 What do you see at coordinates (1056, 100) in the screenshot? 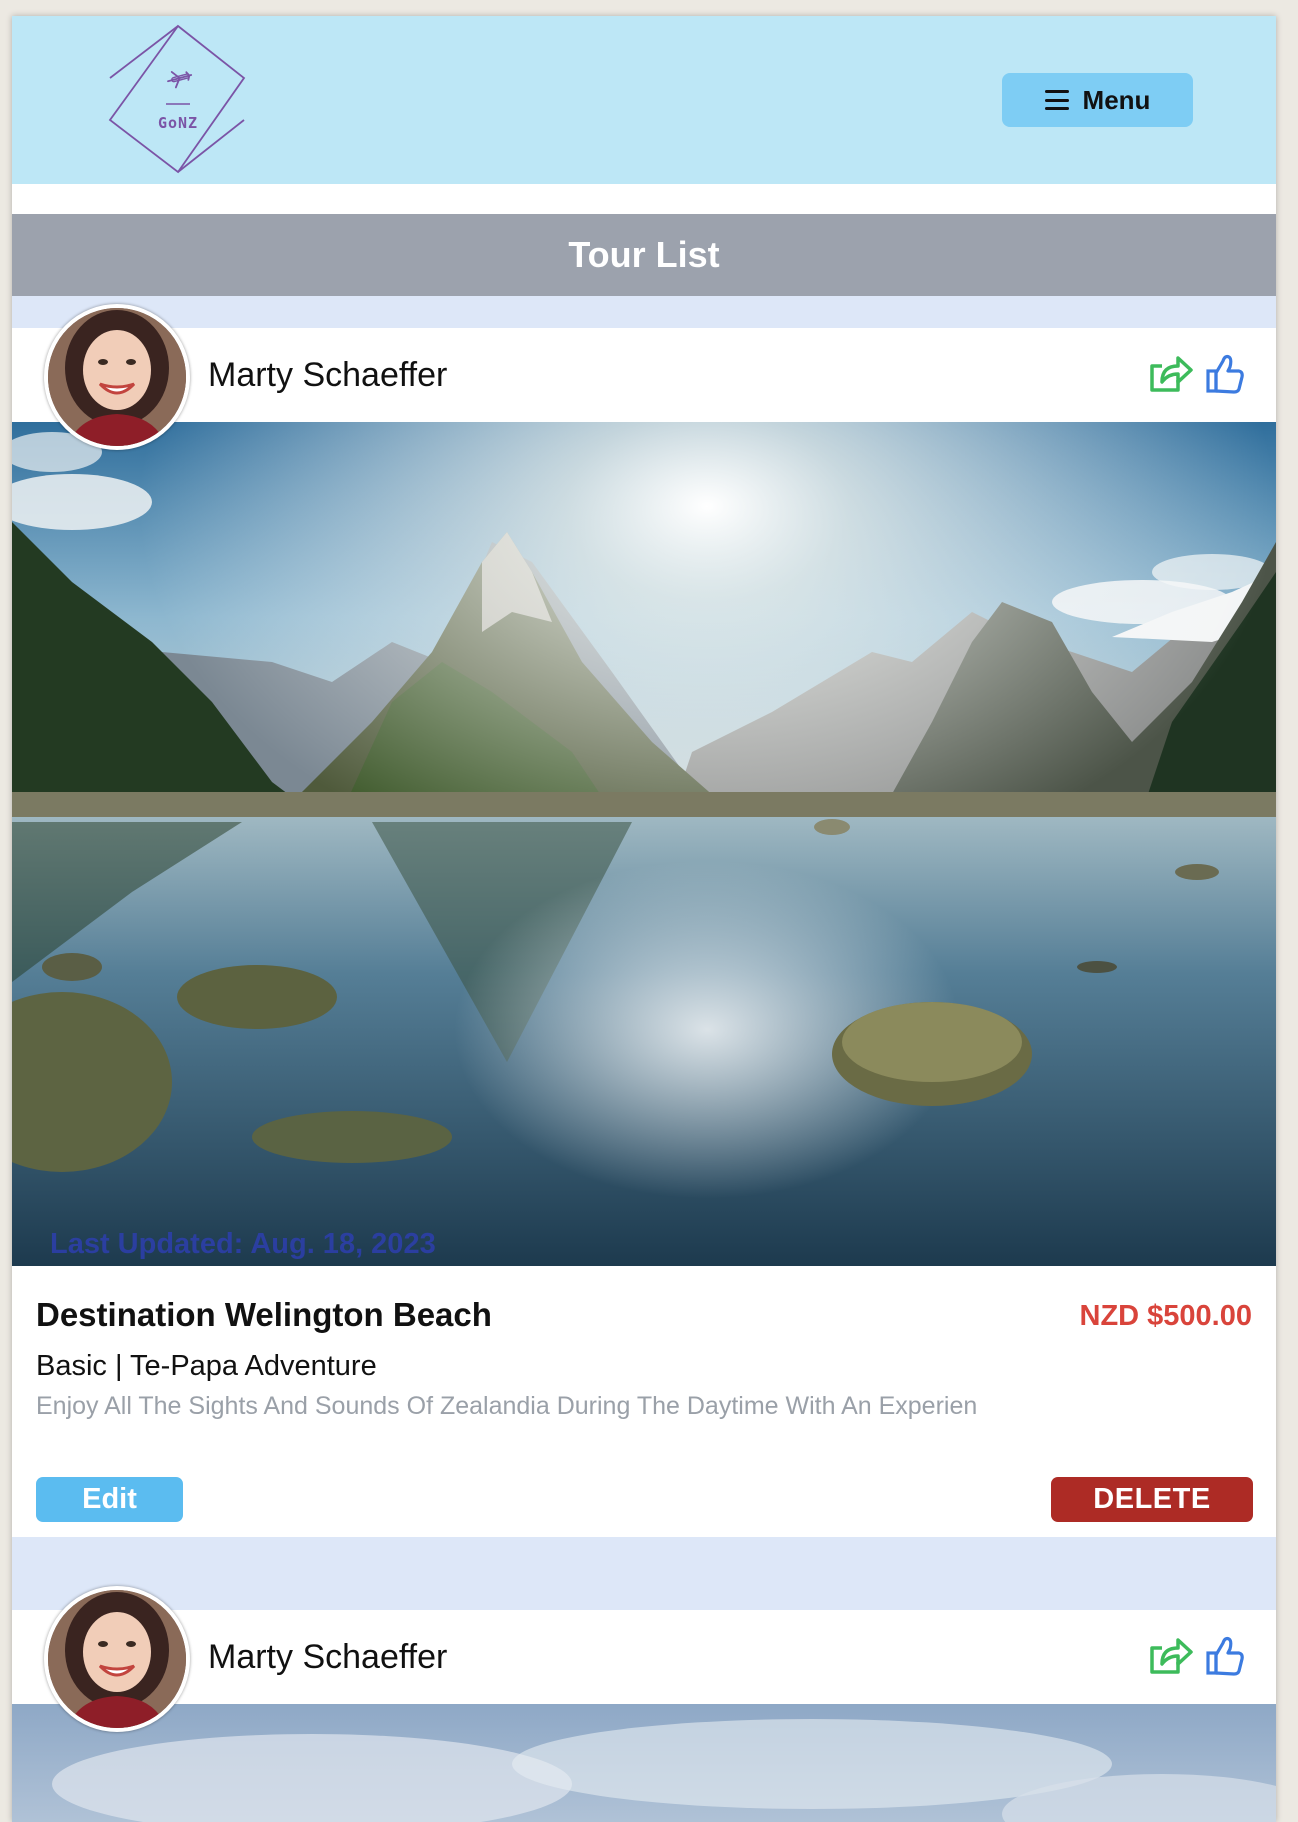
I see `hamburger-icon` at bounding box center [1056, 100].